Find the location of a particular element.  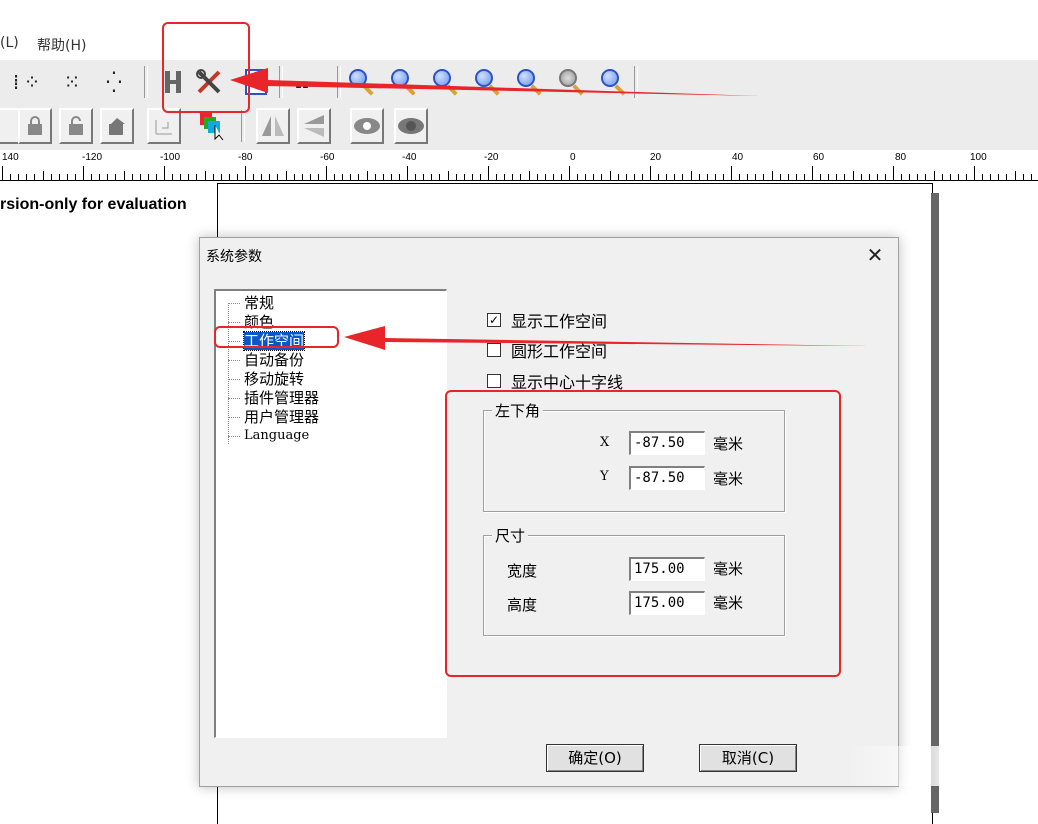

dialog-title: 系统参数 is located at coordinates (234, 257).